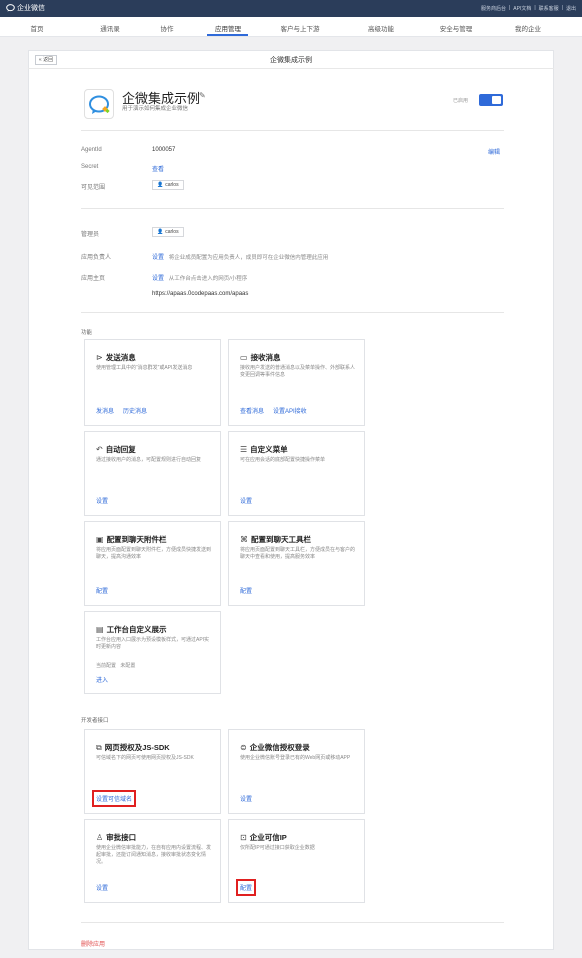 This screenshot has height=958, width=582. What do you see at coordinates (246, 590) in the screenshot?
I see `toolbar-config-link: 配置` at bounding box center [246, 590].